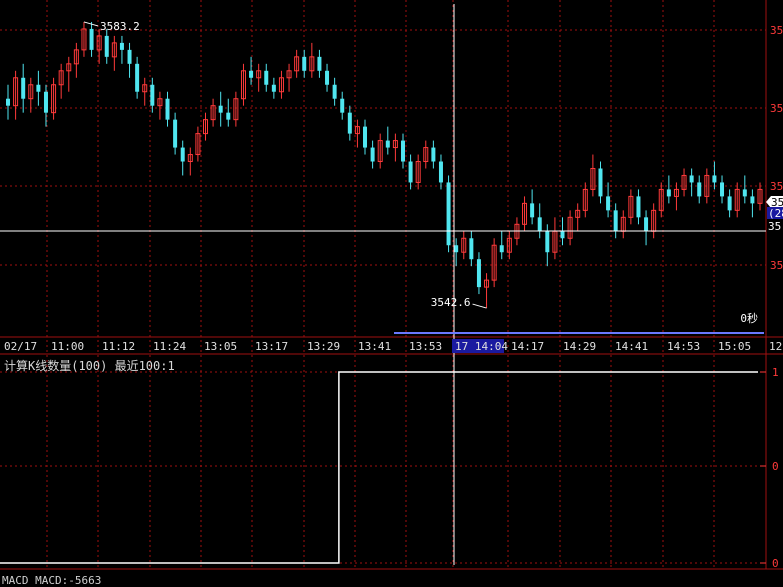  I want to click on time-axis-label: 17 14:04, so click(481, 346).